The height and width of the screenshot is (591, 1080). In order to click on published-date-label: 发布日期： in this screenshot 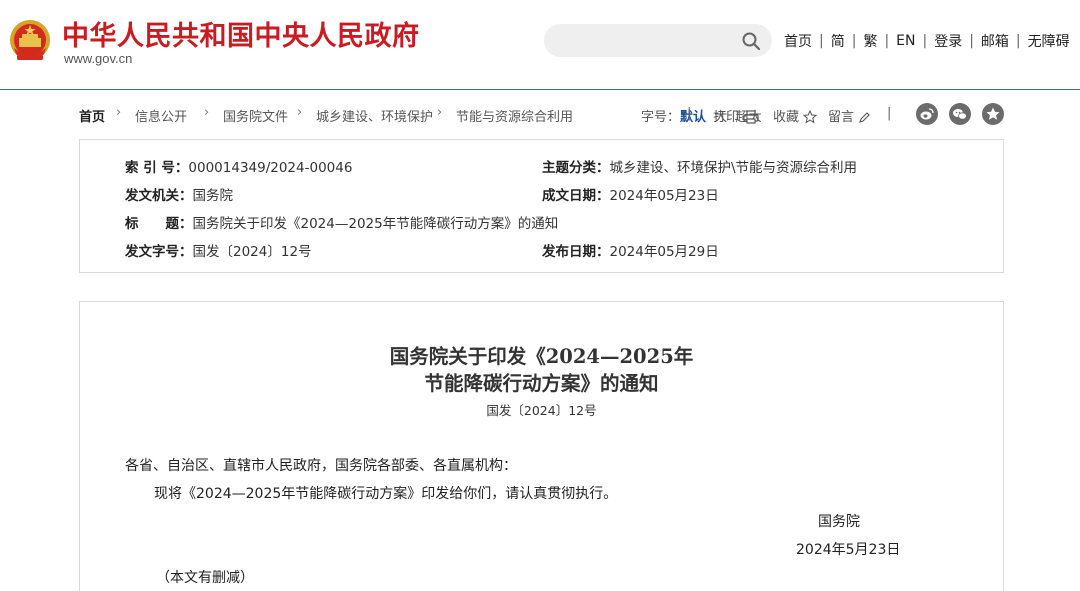, I will do `click(576, 252)`.